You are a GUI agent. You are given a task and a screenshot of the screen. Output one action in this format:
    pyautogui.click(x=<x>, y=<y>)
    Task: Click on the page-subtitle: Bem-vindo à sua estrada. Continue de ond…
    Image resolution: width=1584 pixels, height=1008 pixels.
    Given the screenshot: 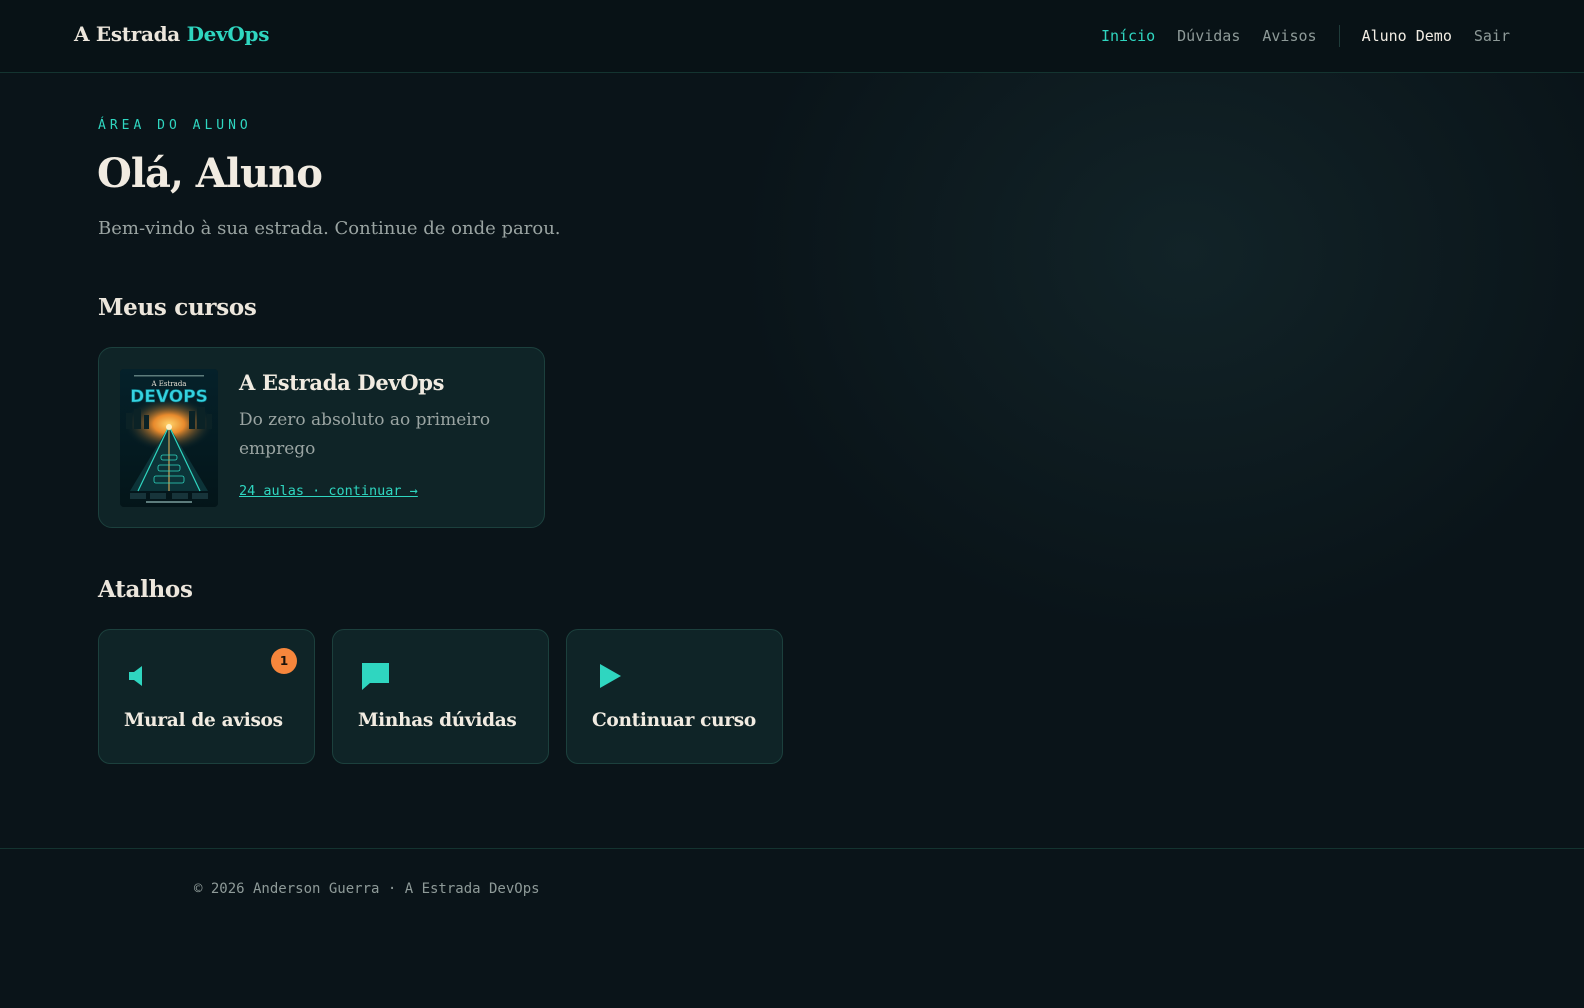 What is the action you would take?
    pyautogui.click(x=329, y=228)
    